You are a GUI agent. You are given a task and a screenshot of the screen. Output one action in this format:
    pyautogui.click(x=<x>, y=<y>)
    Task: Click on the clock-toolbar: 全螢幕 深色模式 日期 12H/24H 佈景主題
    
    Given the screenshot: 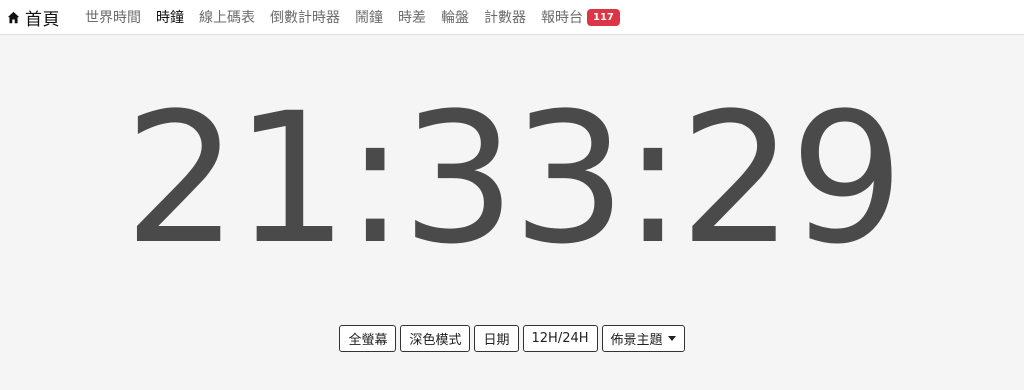 What is the action you would take?
    pyautogui.click(x=512, y=338)
    